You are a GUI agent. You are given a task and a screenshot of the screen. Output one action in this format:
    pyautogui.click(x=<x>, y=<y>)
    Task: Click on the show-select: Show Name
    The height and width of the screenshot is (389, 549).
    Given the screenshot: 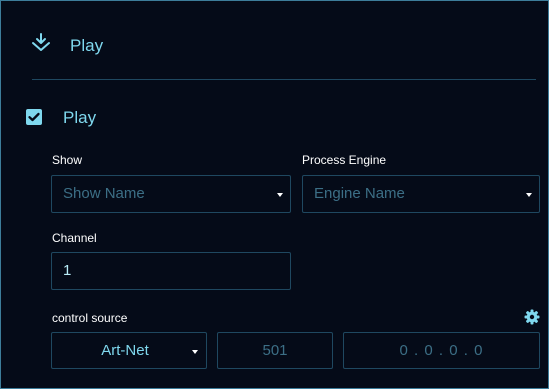 What is the action you would take?
    pyautogui.click(x=171, y=194)
    